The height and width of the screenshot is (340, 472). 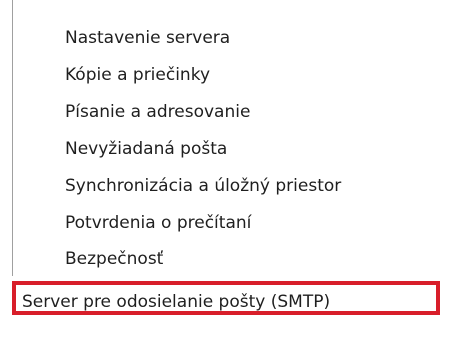 I want to click on tree-item-server-settings: Nastavenie servera, so click(x=147, y=38).